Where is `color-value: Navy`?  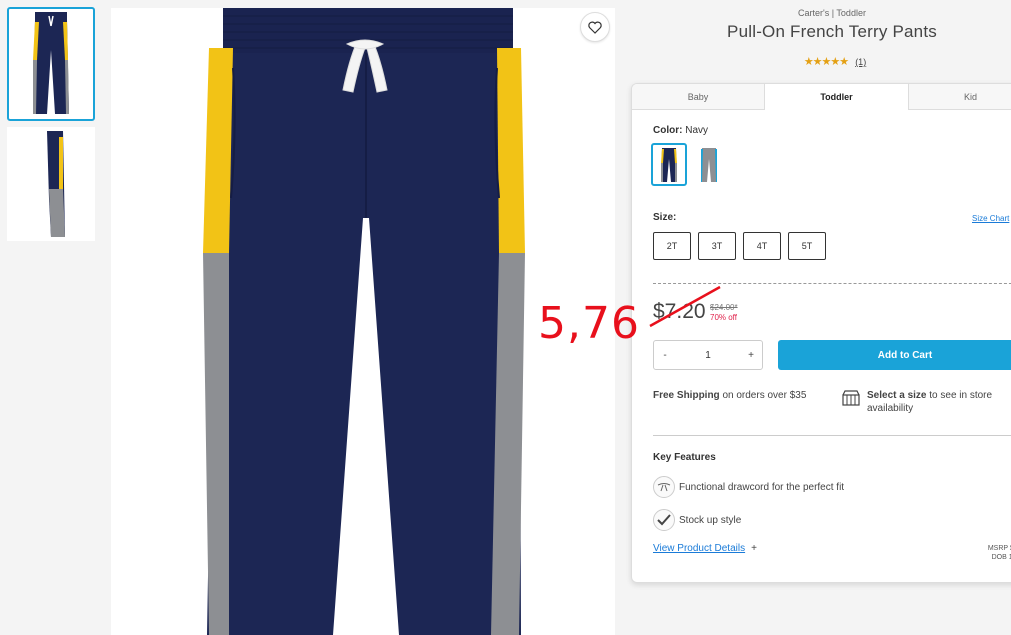 color-value: Navy is located at coordinates (697, 130).